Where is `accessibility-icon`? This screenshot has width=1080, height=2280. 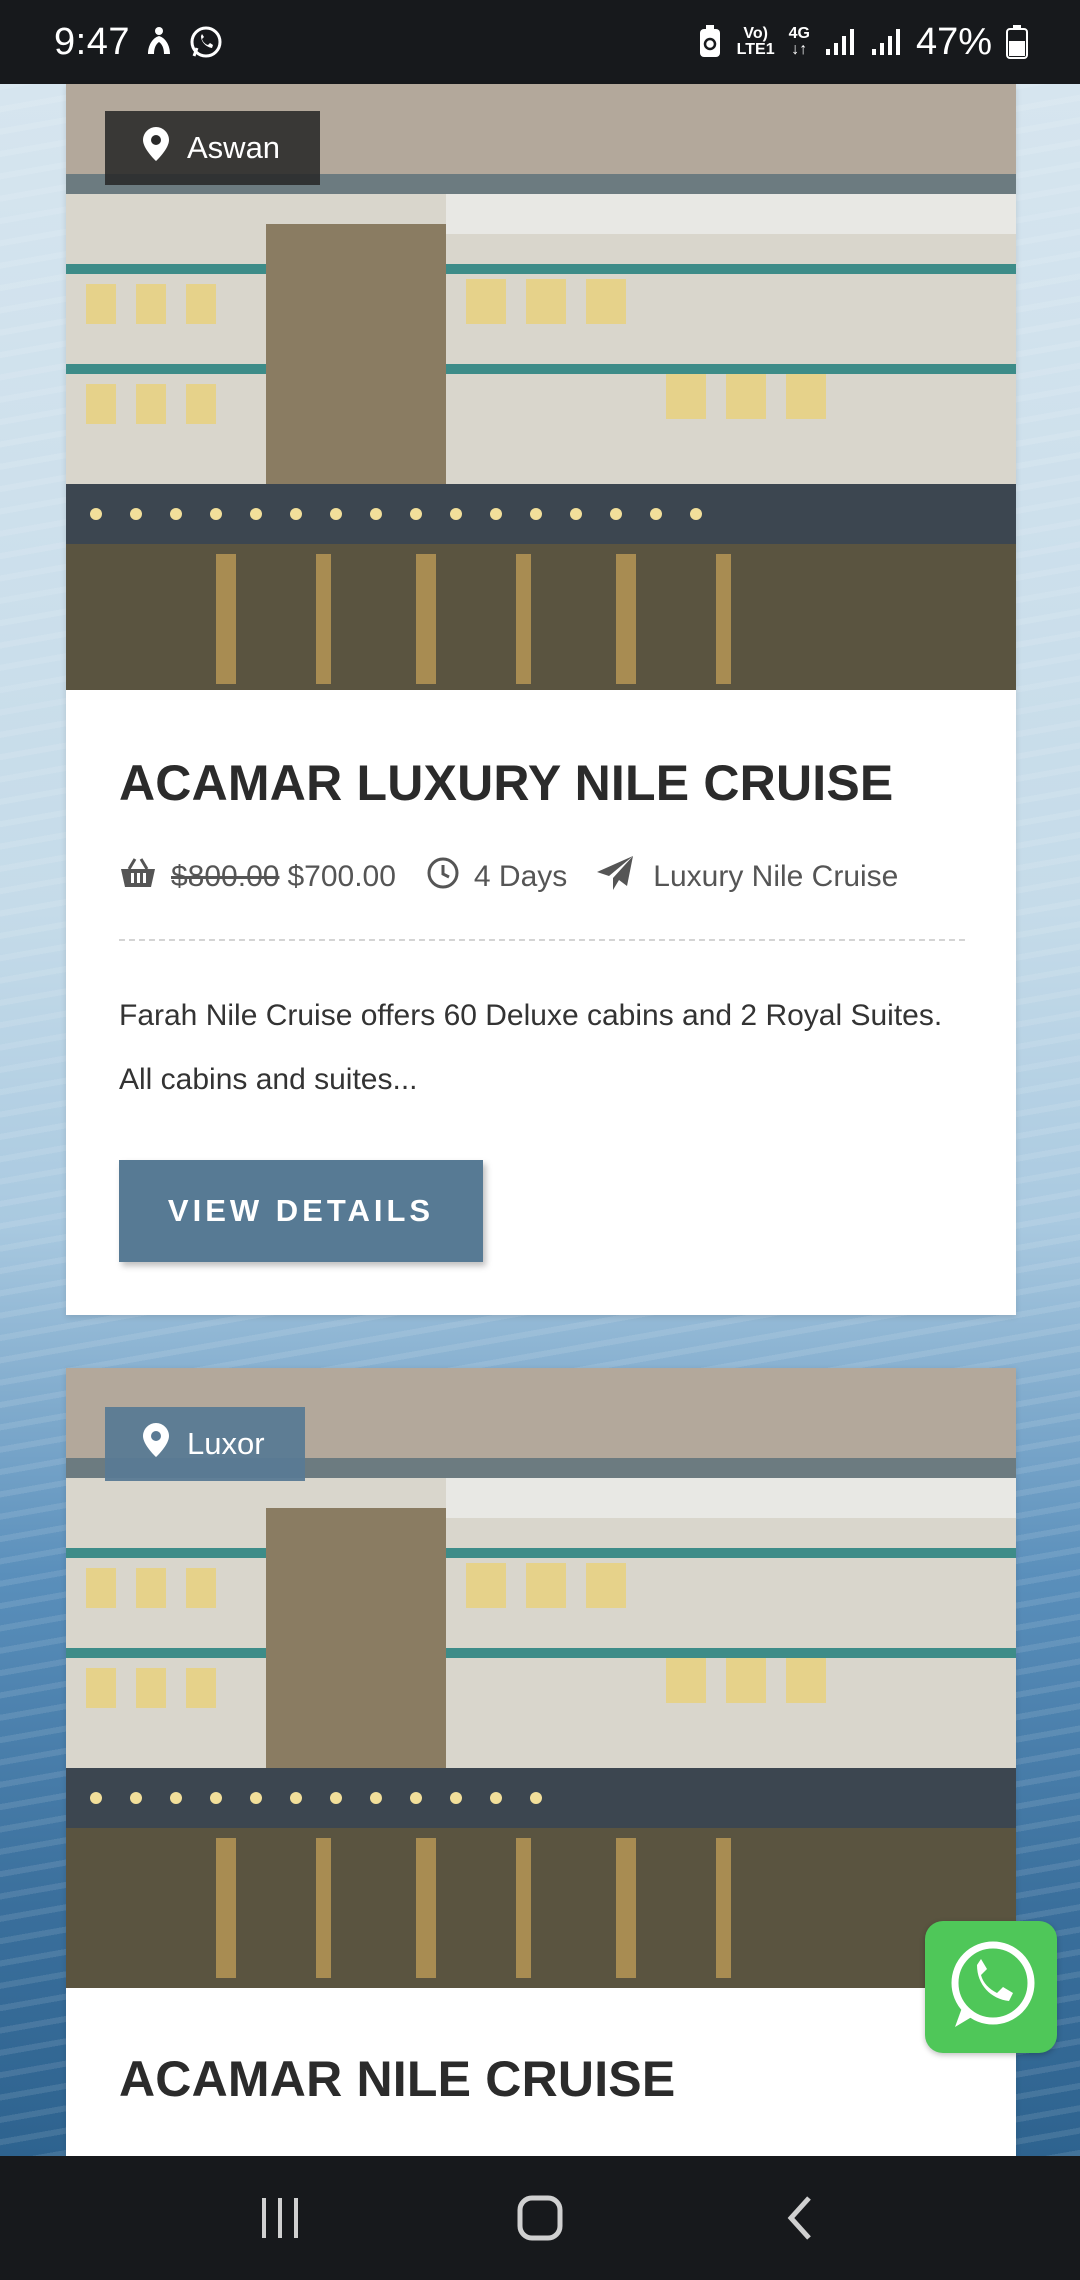 accessibility-icon is located at coordinates (159, 42).